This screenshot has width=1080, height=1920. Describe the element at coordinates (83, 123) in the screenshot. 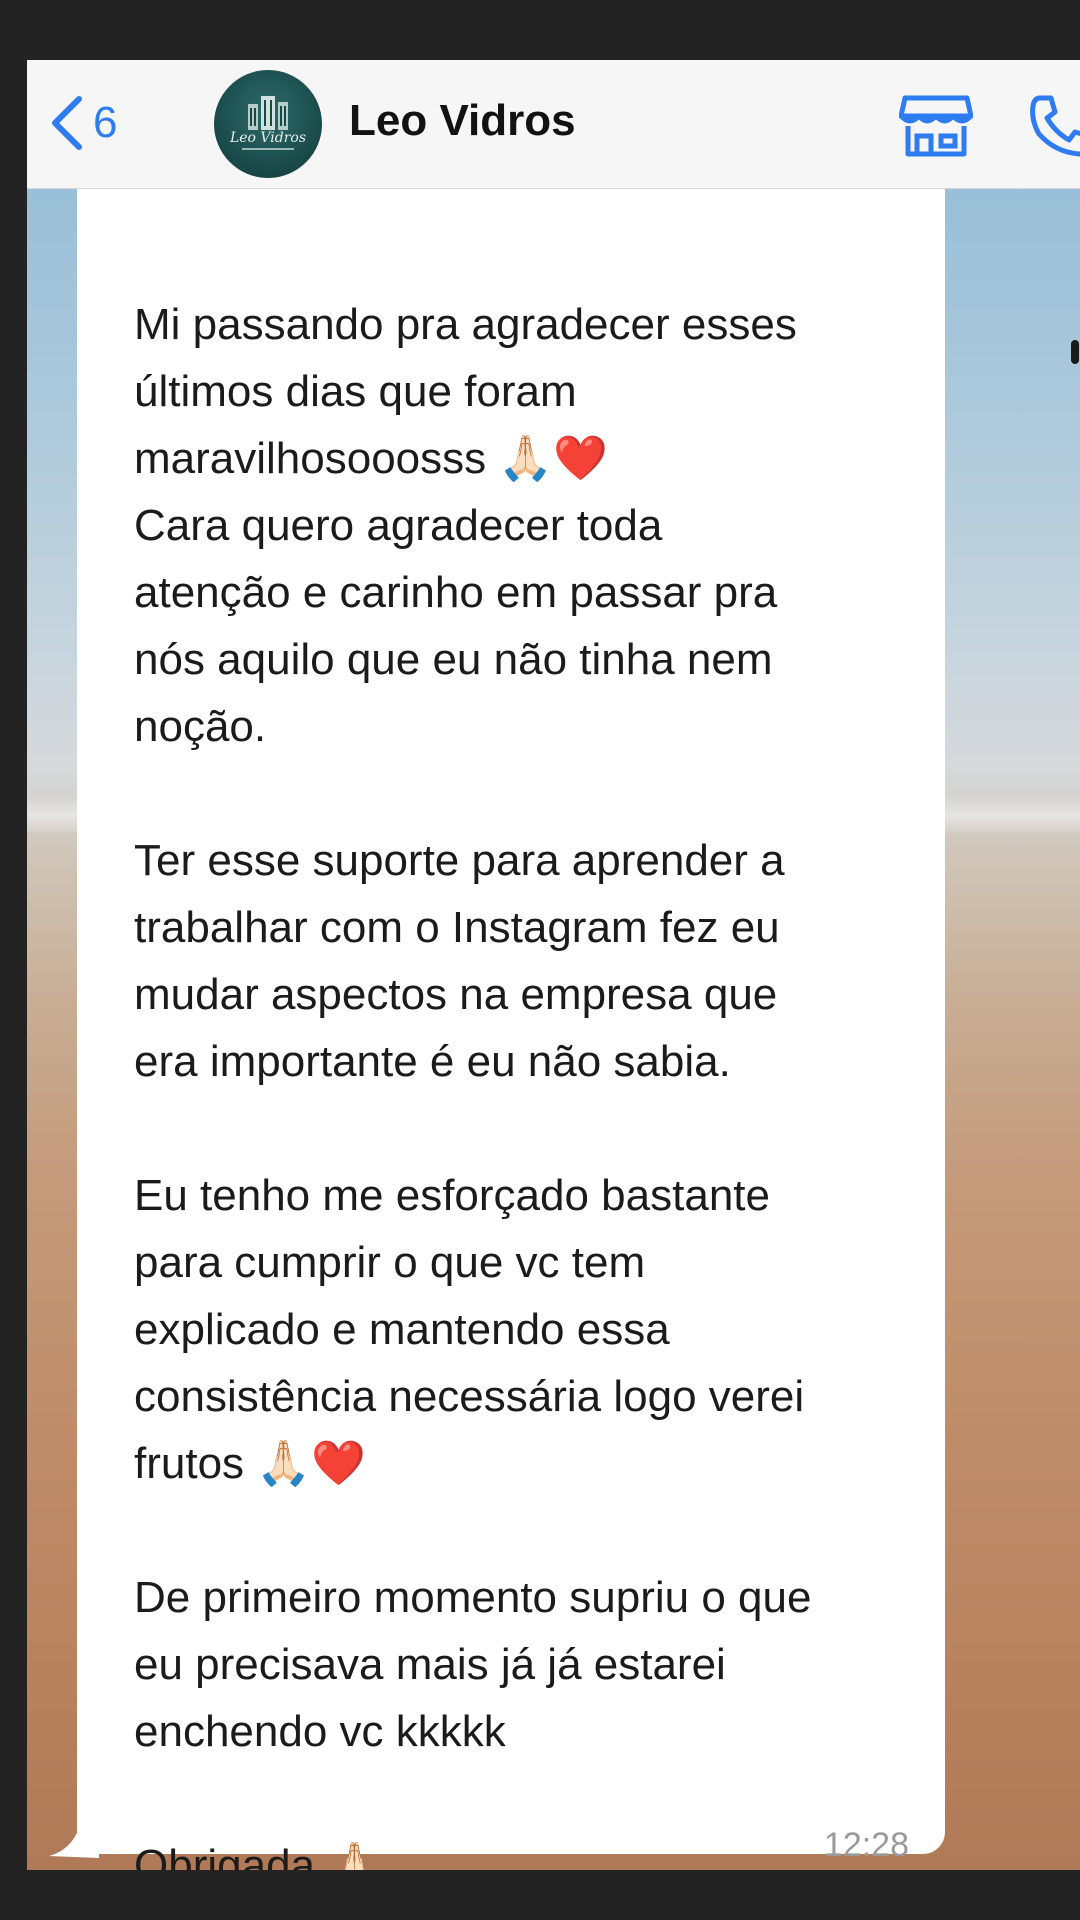

I see `back-button: 6` at that location.